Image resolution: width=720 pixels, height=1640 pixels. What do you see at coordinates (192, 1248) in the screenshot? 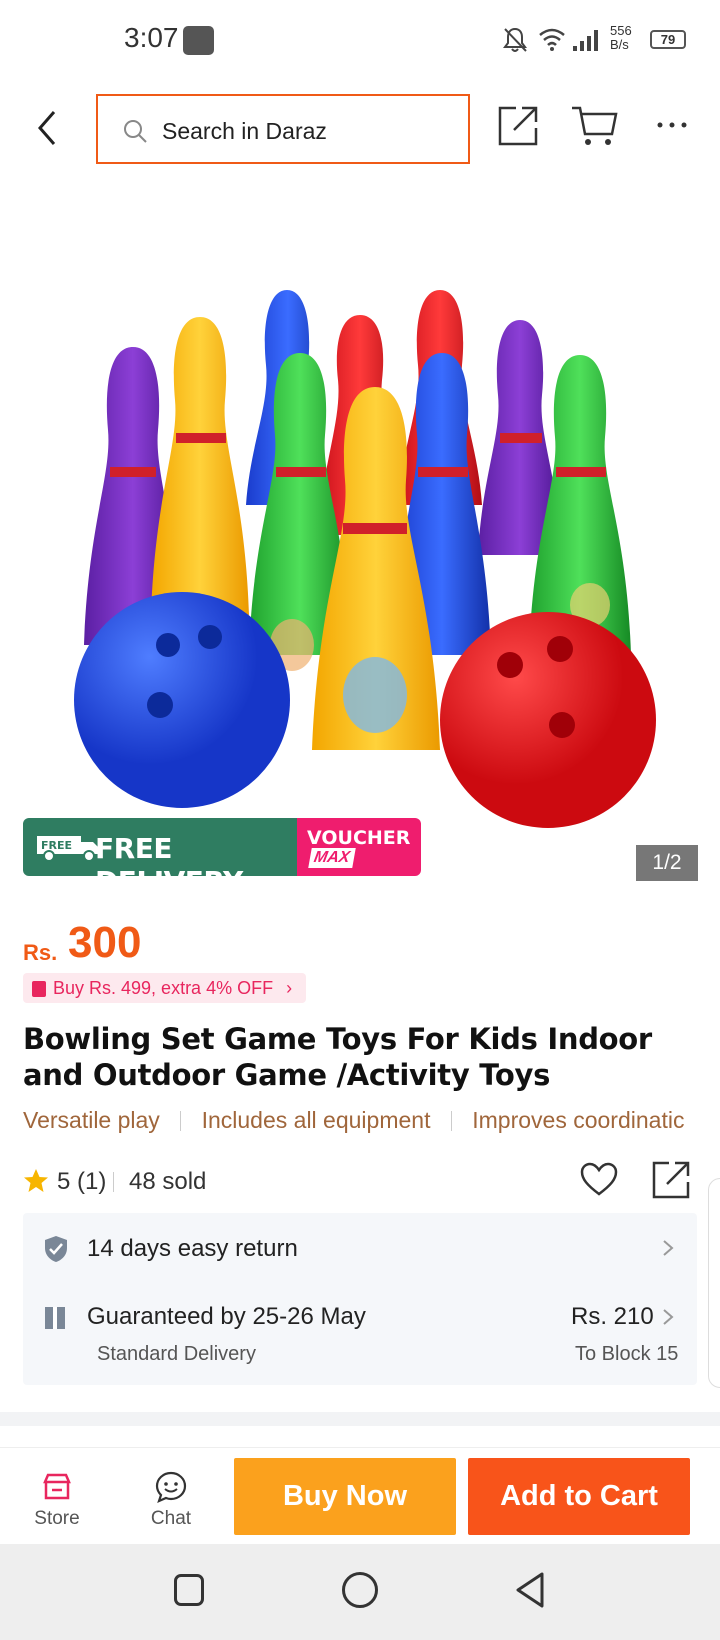
I see `return-text: 14 days easy return` at bounding box center [192, 1248].